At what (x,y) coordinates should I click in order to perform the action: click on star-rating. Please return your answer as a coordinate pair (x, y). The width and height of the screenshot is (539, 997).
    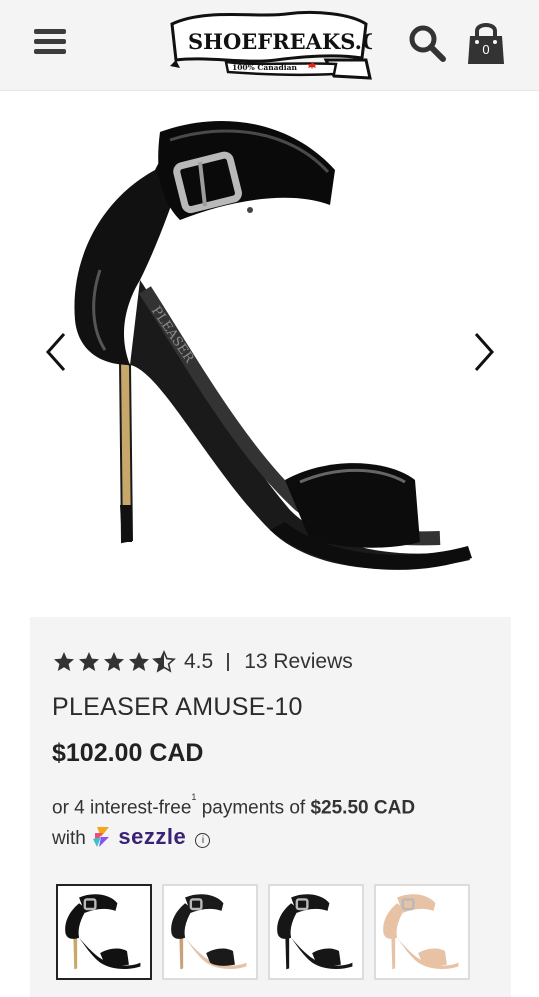
    Looking at the image, I should click on (114, 662).